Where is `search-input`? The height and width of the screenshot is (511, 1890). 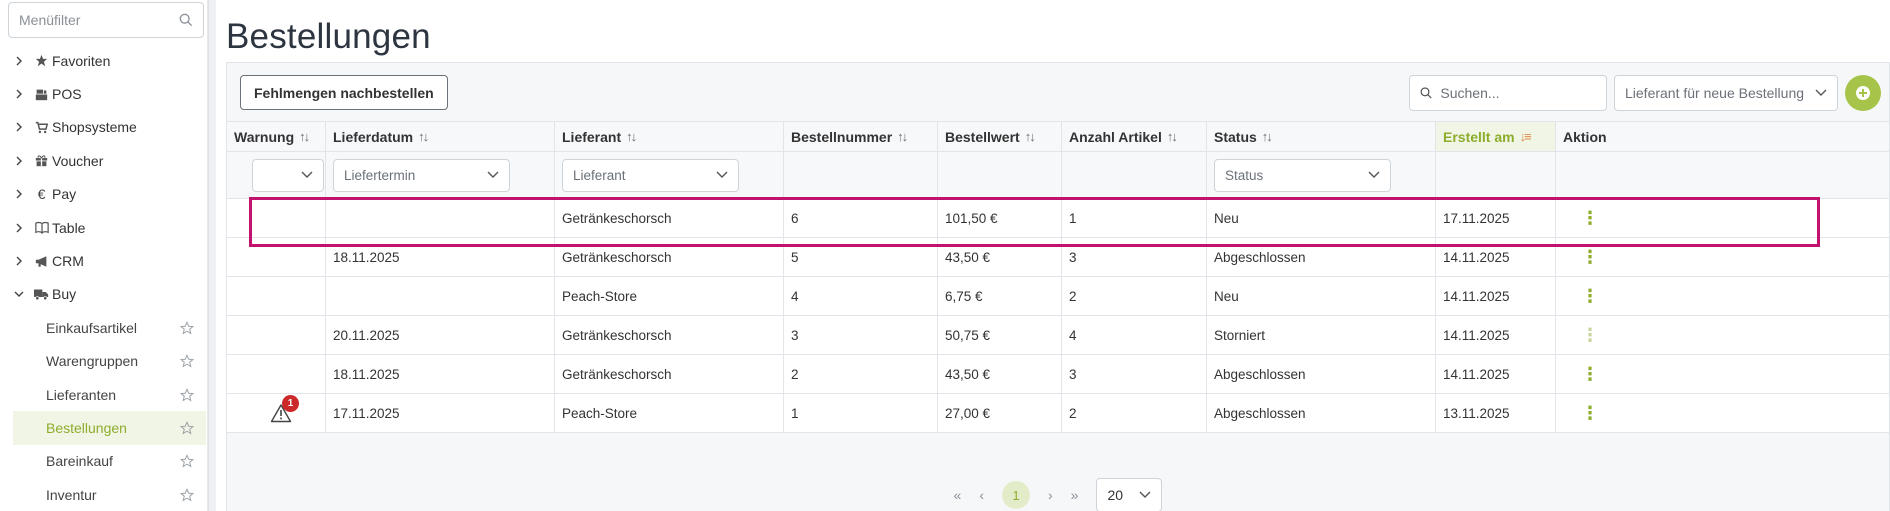 search-input is located at coordinates (1518, 93).